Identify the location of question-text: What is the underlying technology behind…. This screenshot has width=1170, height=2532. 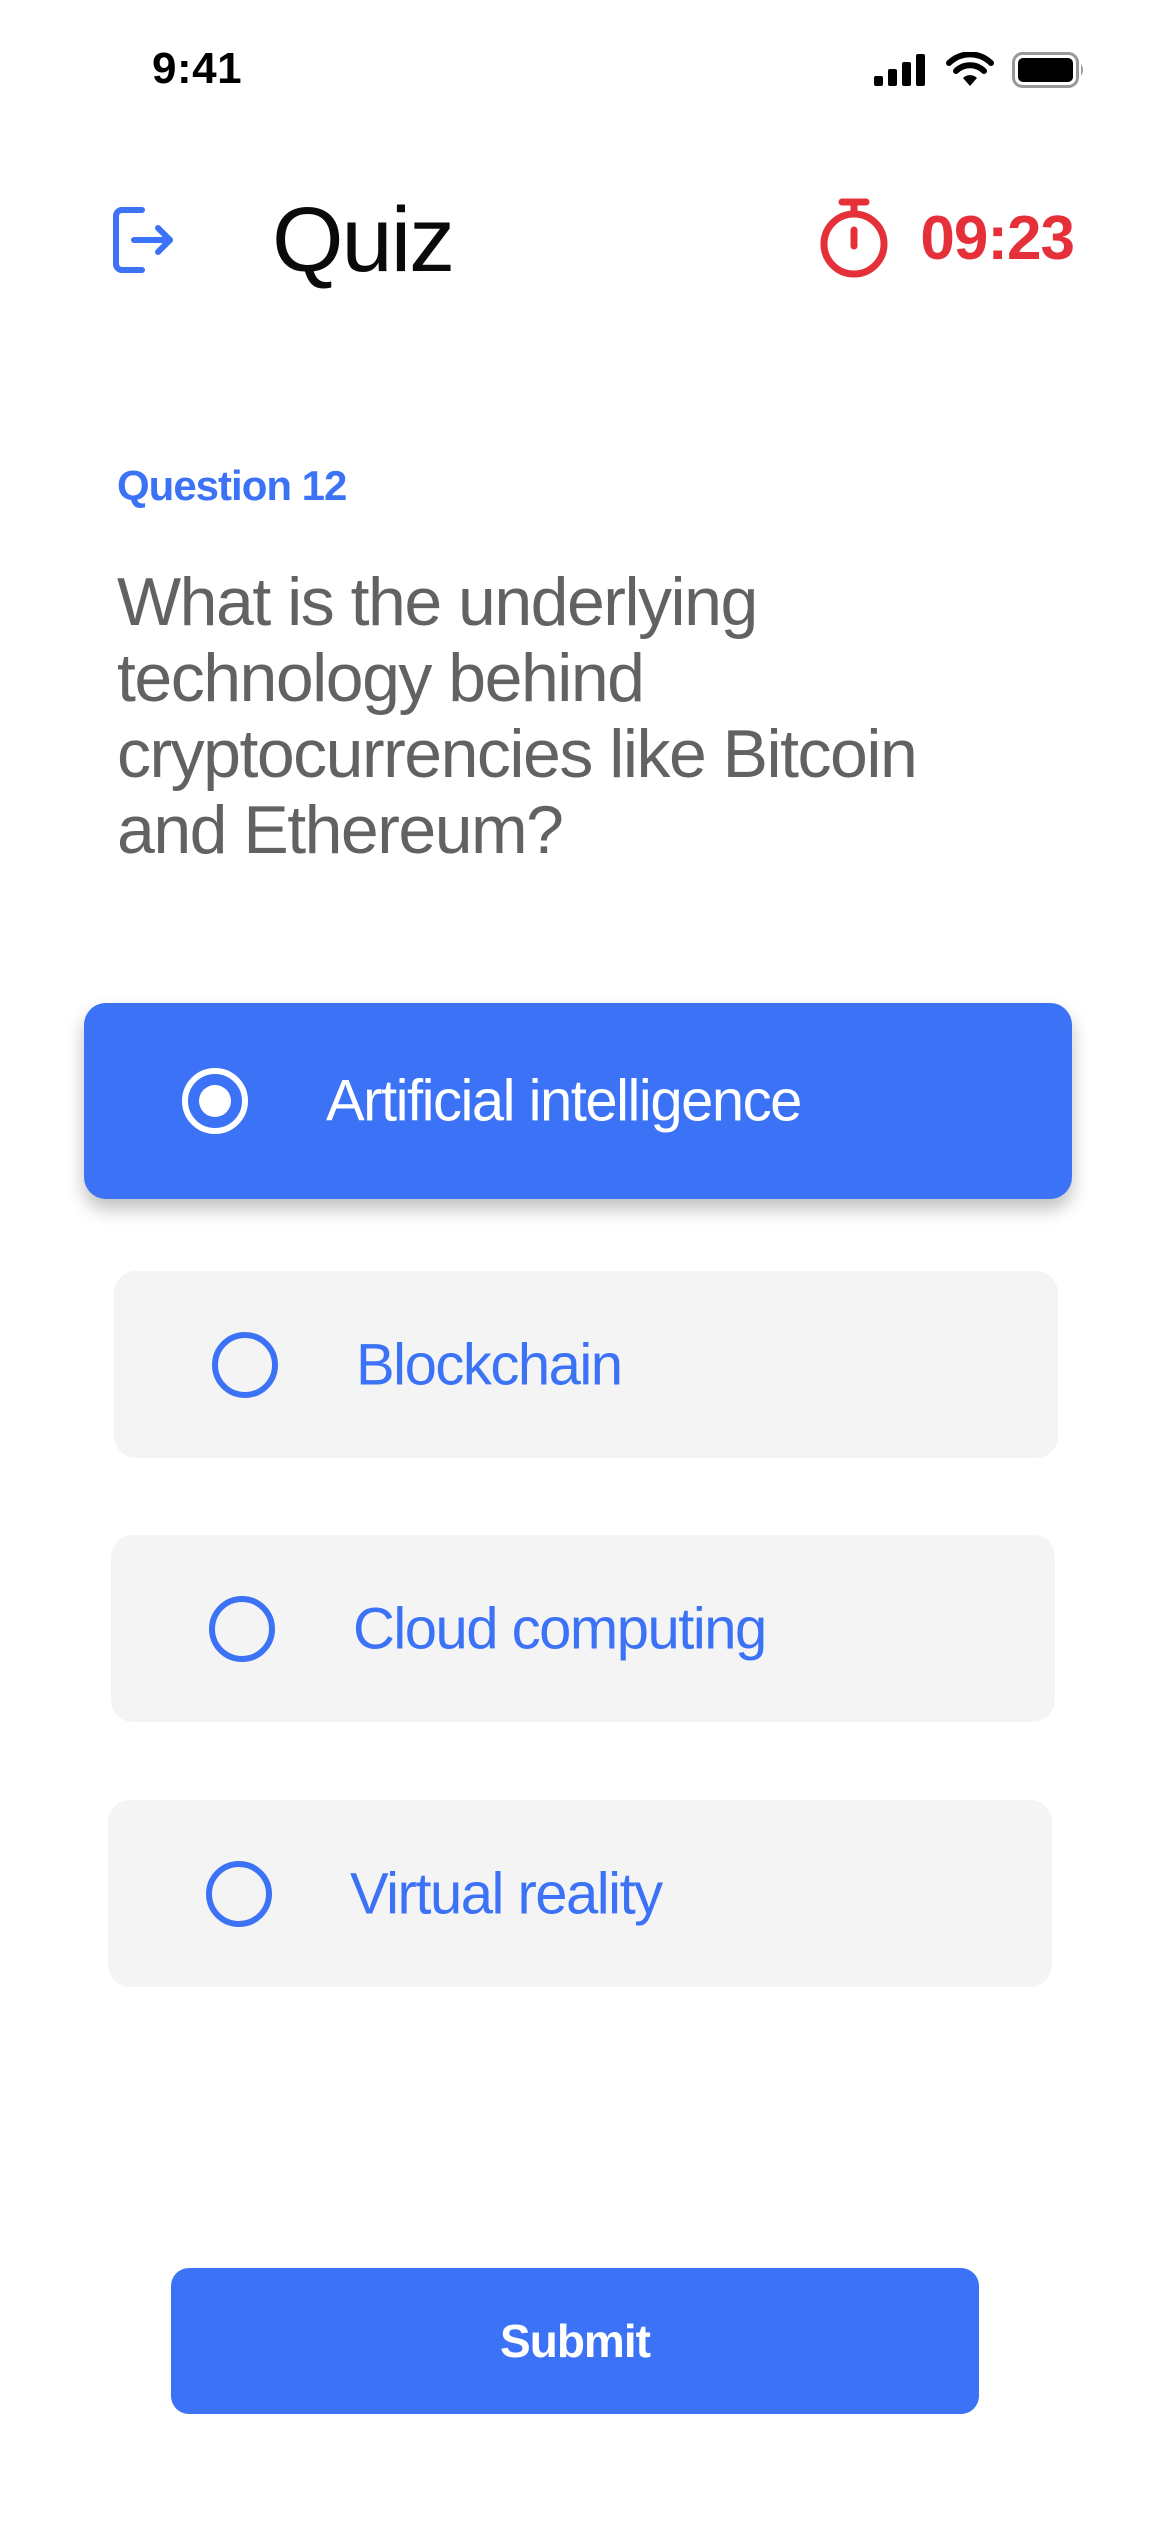
(517, 716).